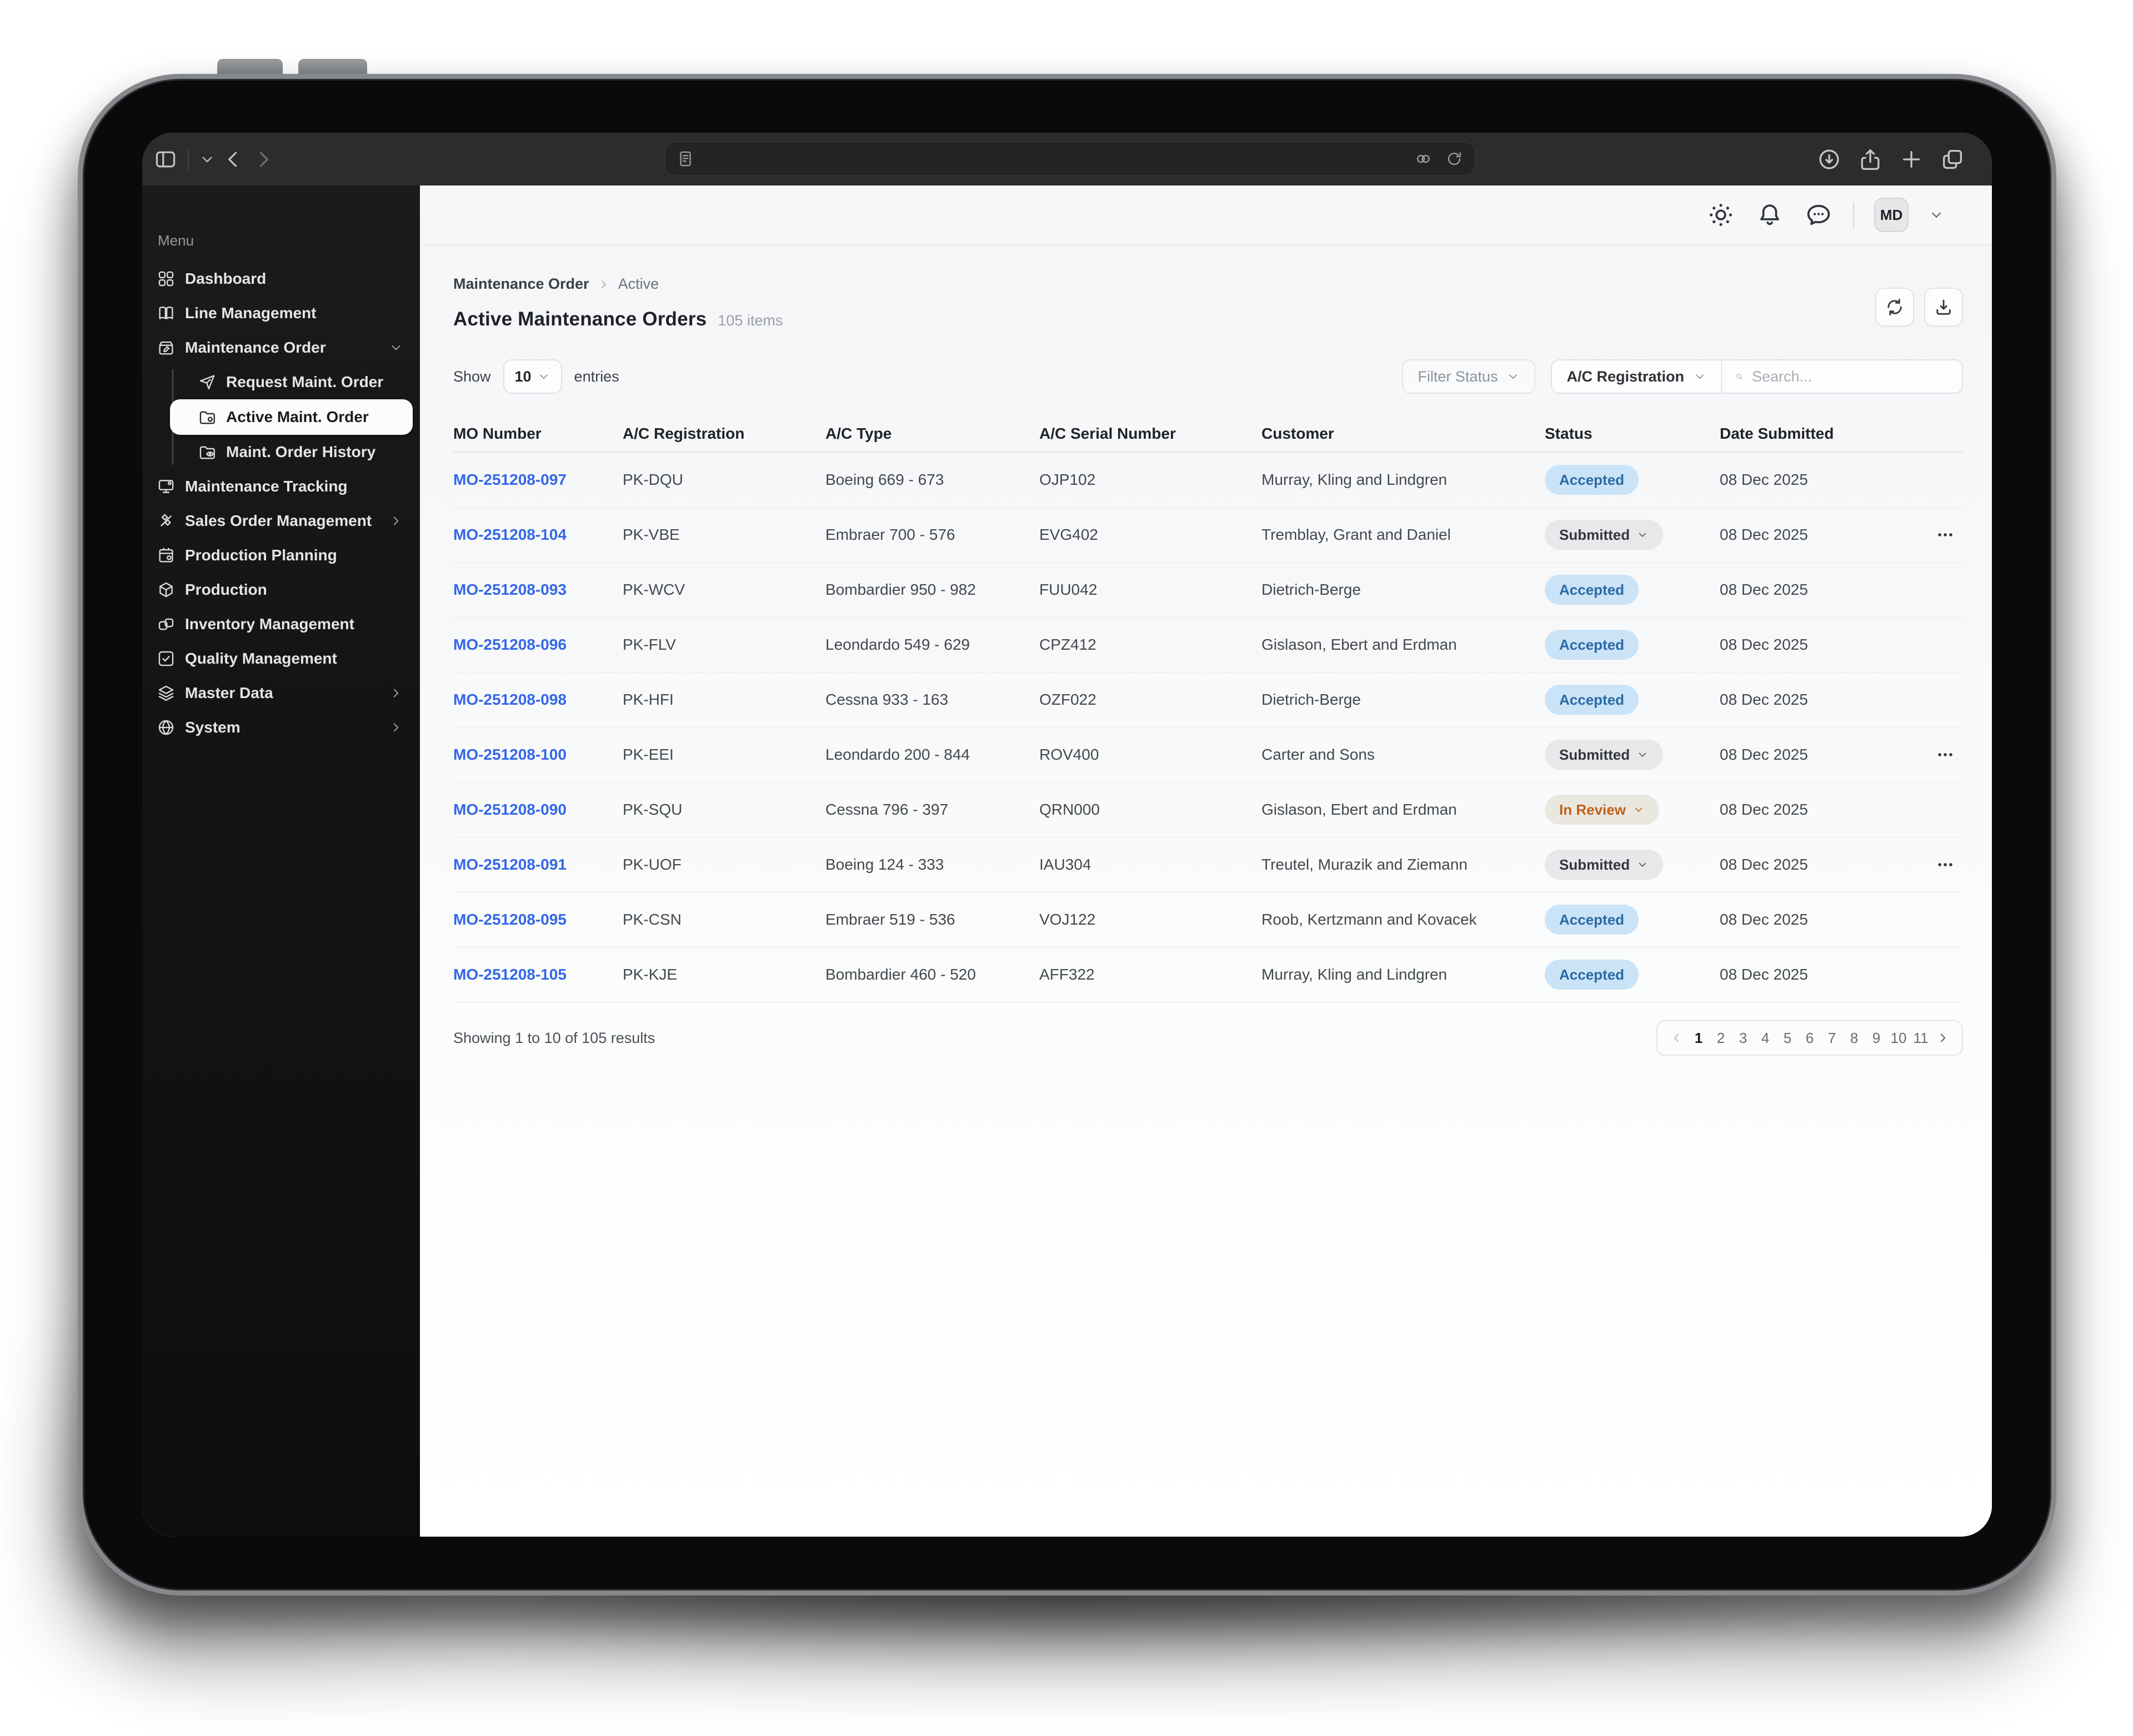 This screenshot has width=2133, height=1736. Describe the element at coordinates (263, 159) in the screenshot. I see `forward-icon` at that location.